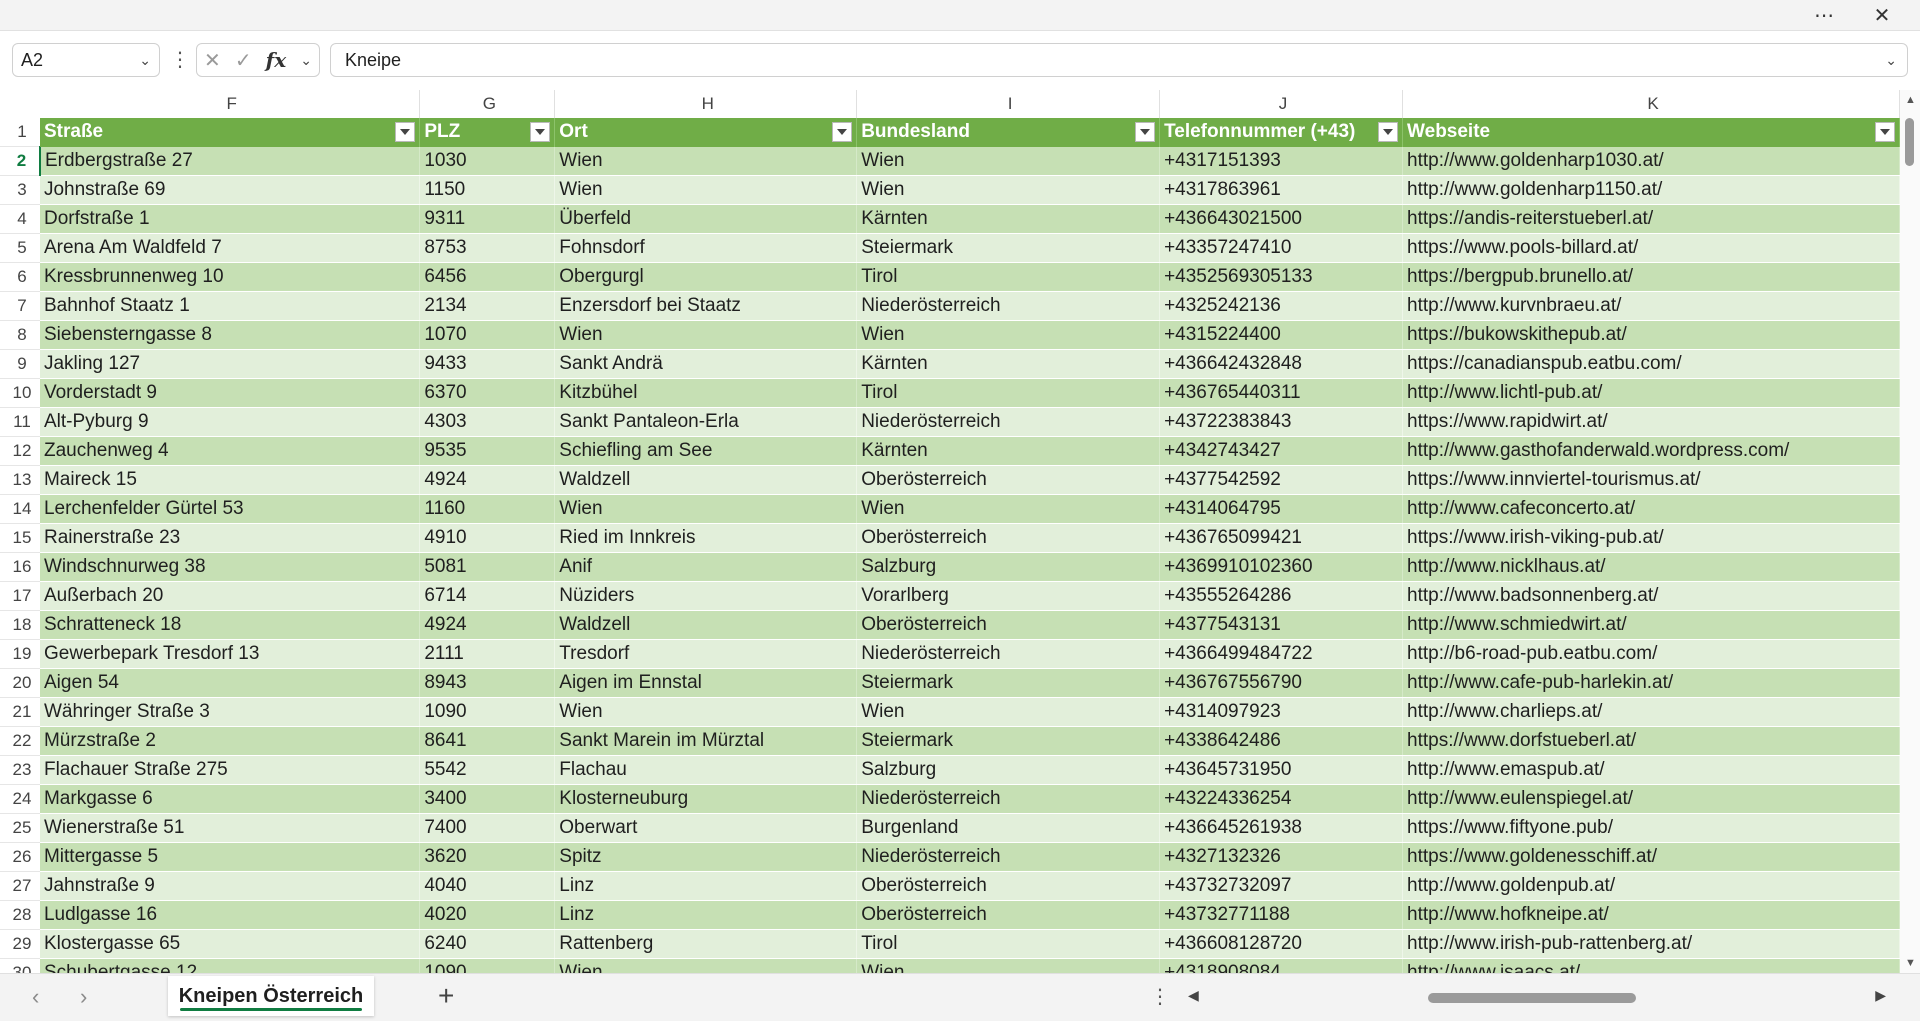 The width and height of the screenshot is (1920, 1021). I want to click on table-cell: http://www.schmiedwirt.at/, so click(1651, 625).